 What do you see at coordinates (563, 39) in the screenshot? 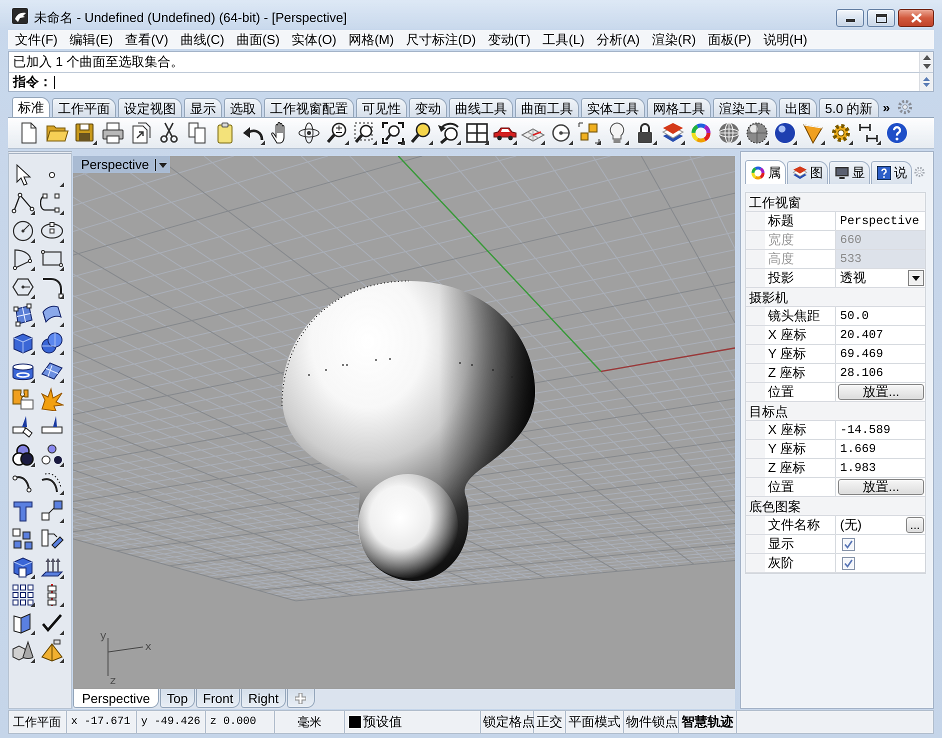
I see `menu-item: 工具(L)` at bounding box center [563, 39].